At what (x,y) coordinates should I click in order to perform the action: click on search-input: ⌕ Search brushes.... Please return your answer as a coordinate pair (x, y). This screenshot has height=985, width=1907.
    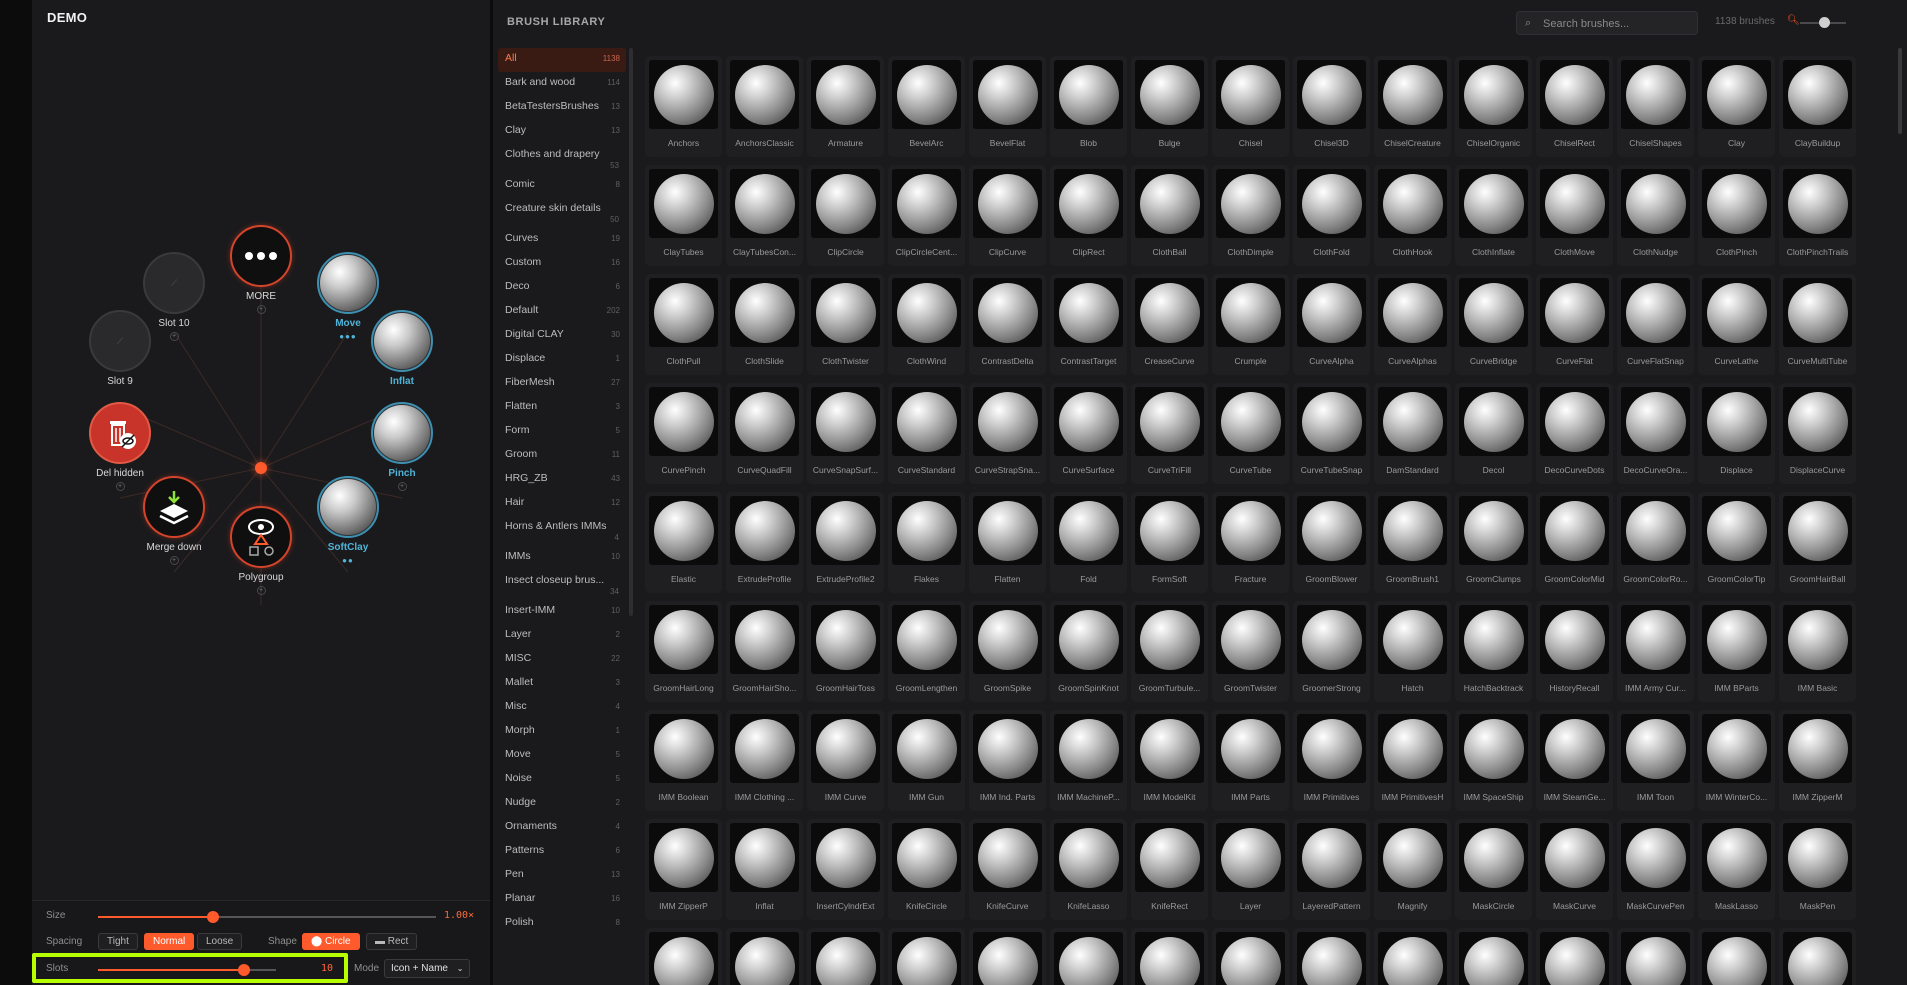
    Looking at the image, I should click on (1607, 23).